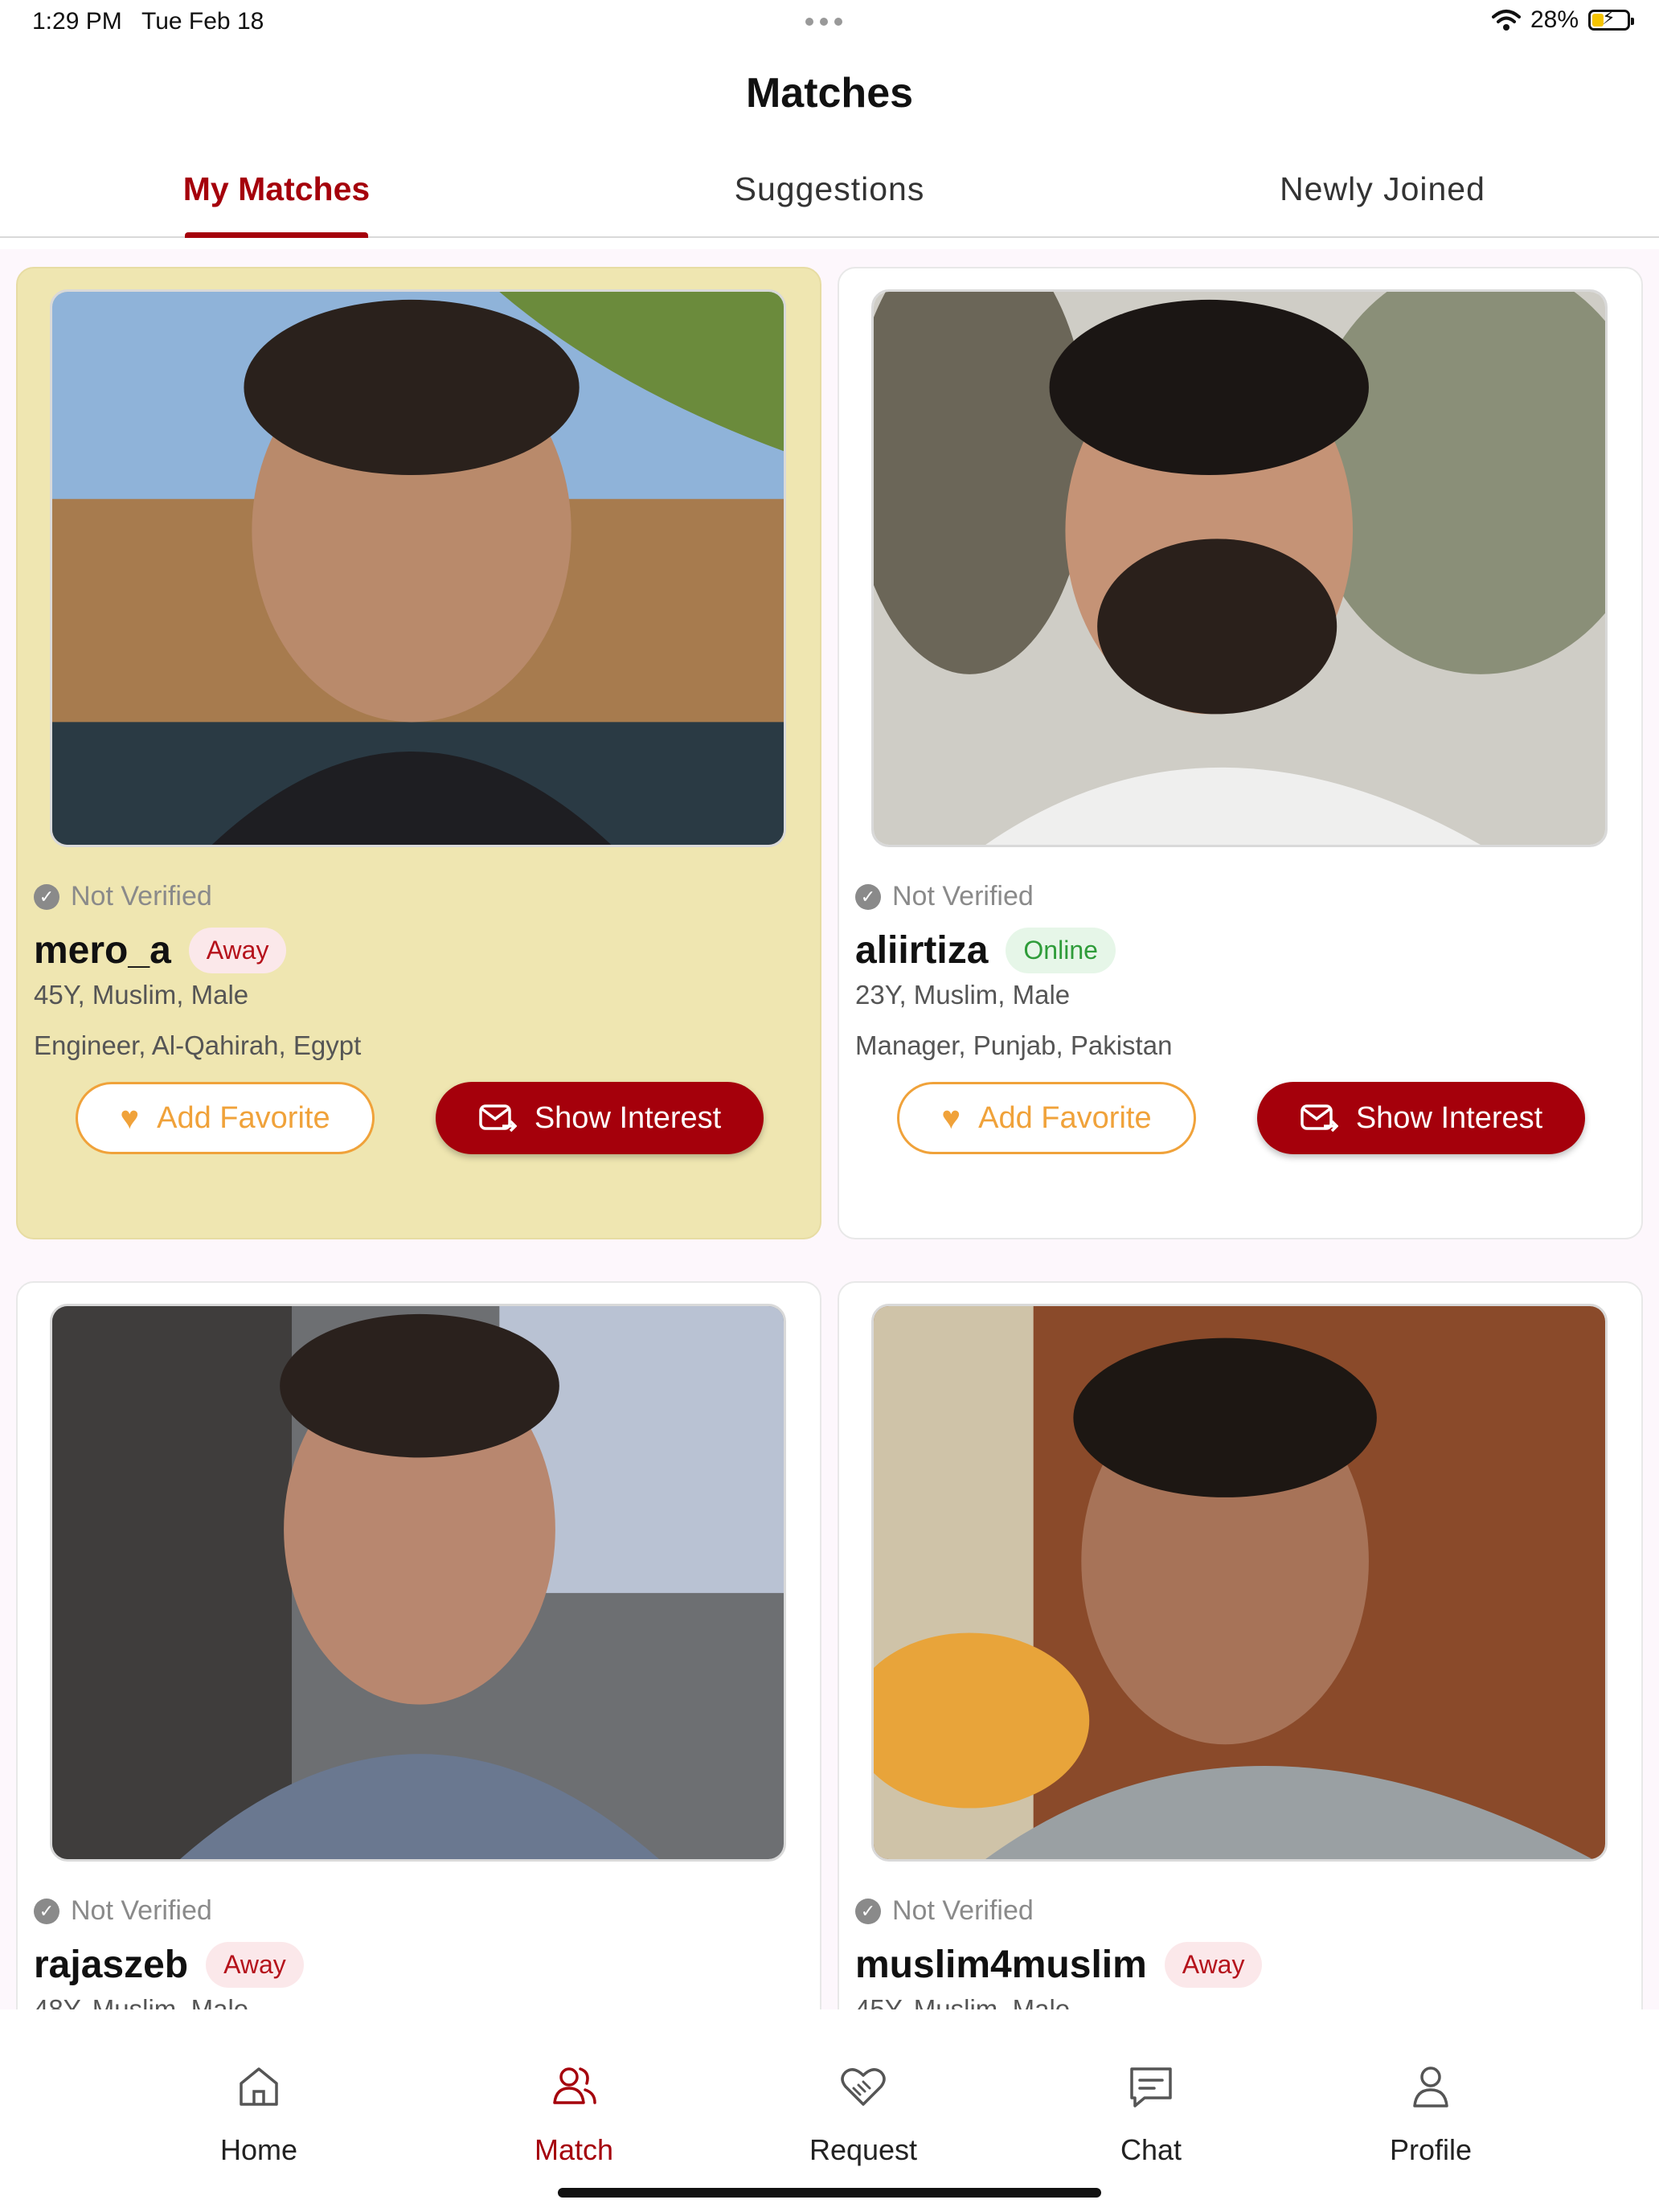 Image resolution: width=1659 pixels, height=2212 pixels. What do you see at coordinates (829, 2193) in the screenshot?
I see `home-indicator` at bounding box center [829, 2193].